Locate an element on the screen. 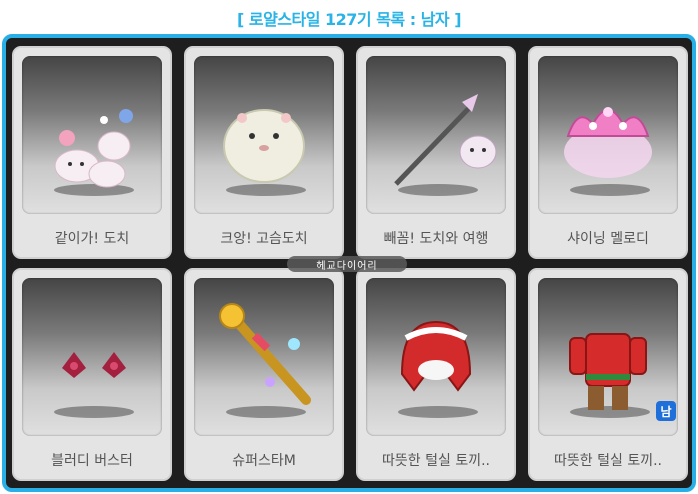  item-card-8: 남 따뜻한 털실 토끼.. is located at coordinates (608, 374).